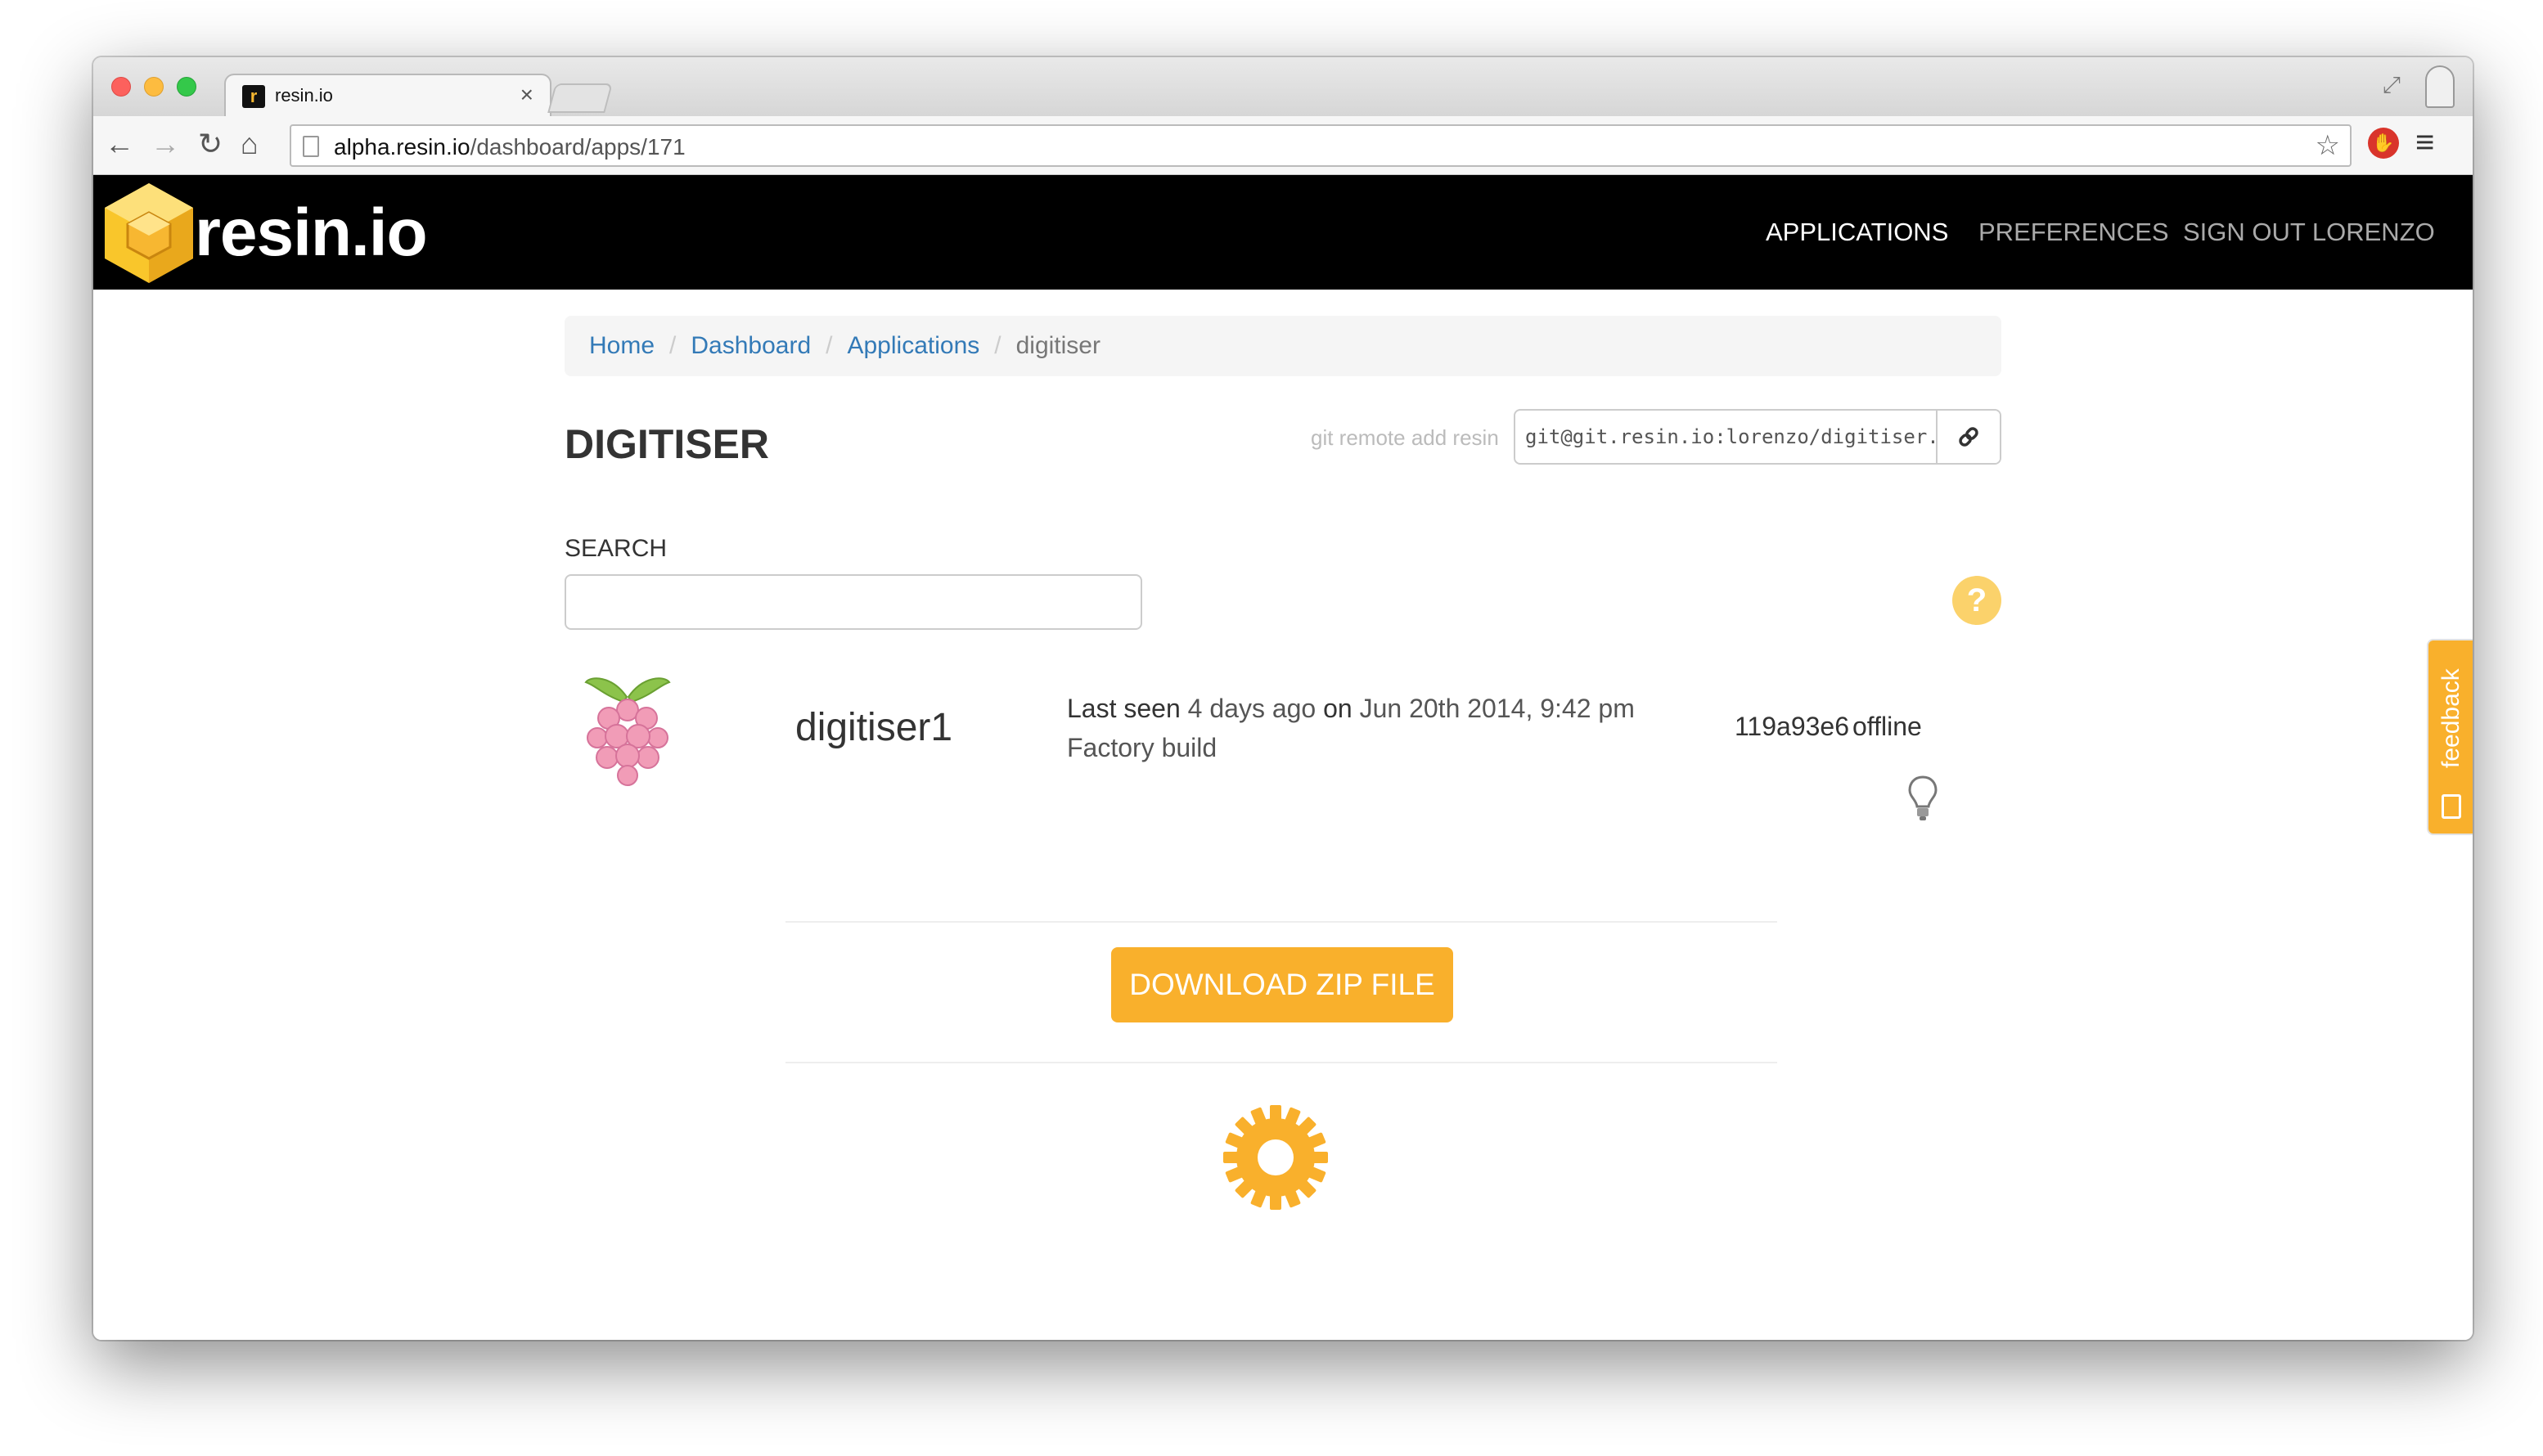 This screenshot has width=2543, height=1456. Describe the element at coordinates (120, 144) in the screenshot. I see `back-arrow-icon: ←` at that location.